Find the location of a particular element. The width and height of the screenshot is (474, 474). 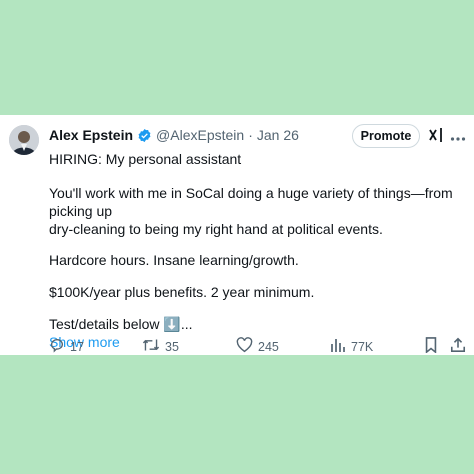

views-count: 77K is located at coordinates (362, 346).